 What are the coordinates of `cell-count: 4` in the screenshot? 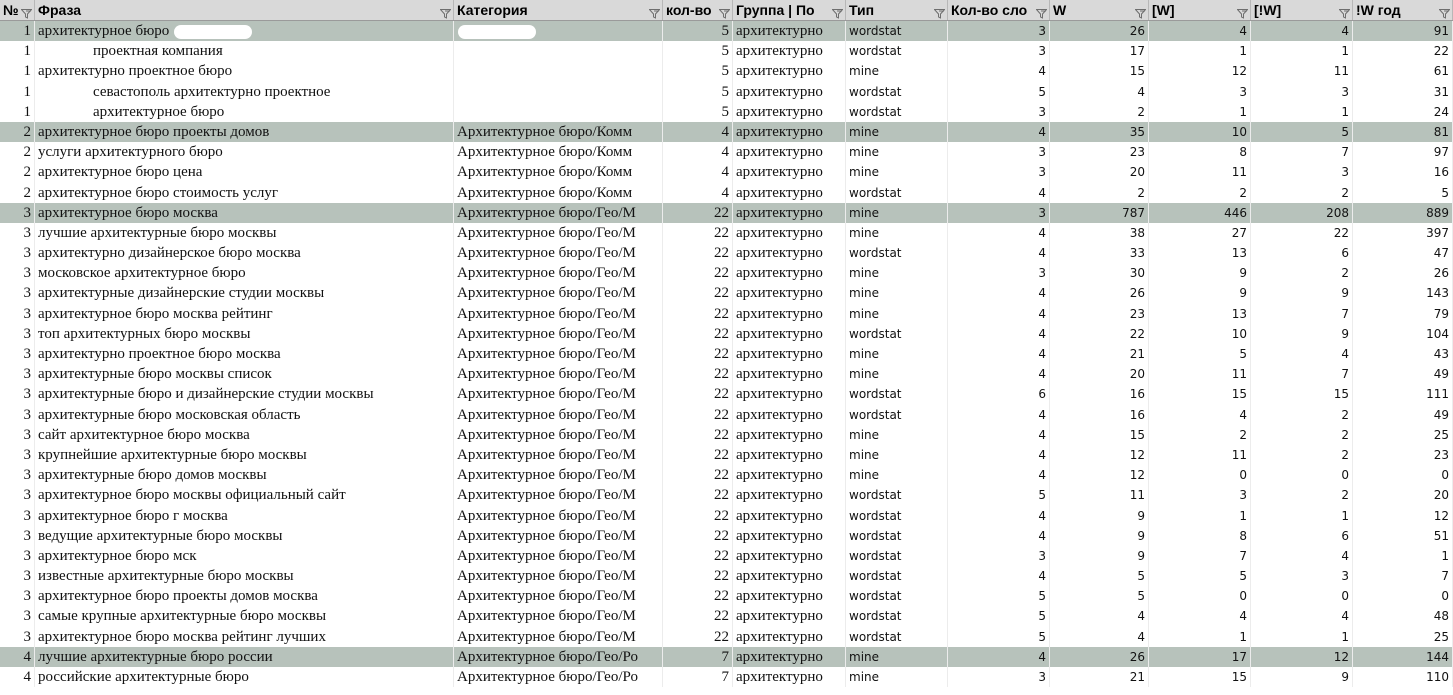 It's located at (698, 192).